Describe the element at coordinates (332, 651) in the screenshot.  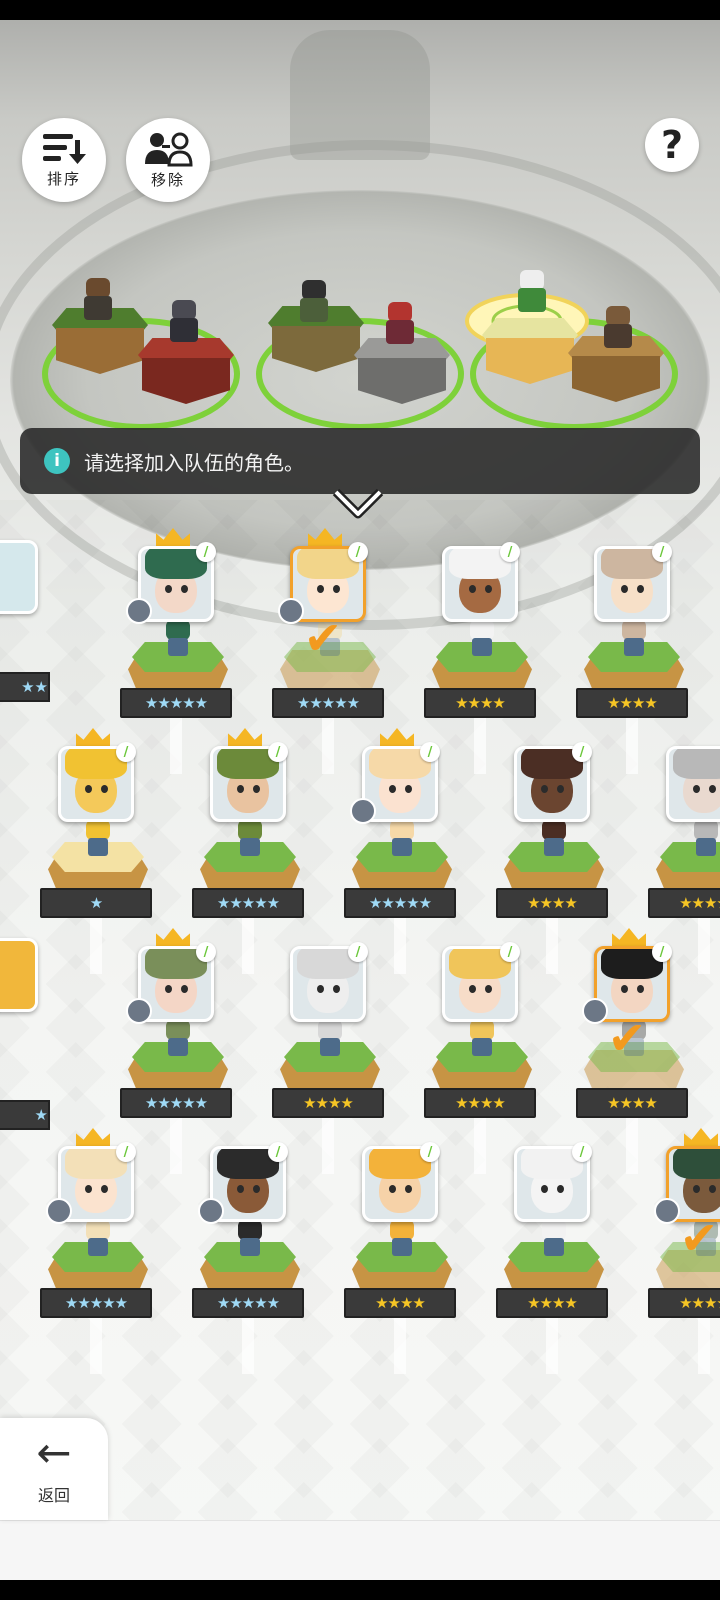
I see `hero-card: / ✔ ★★★★★` at that location.